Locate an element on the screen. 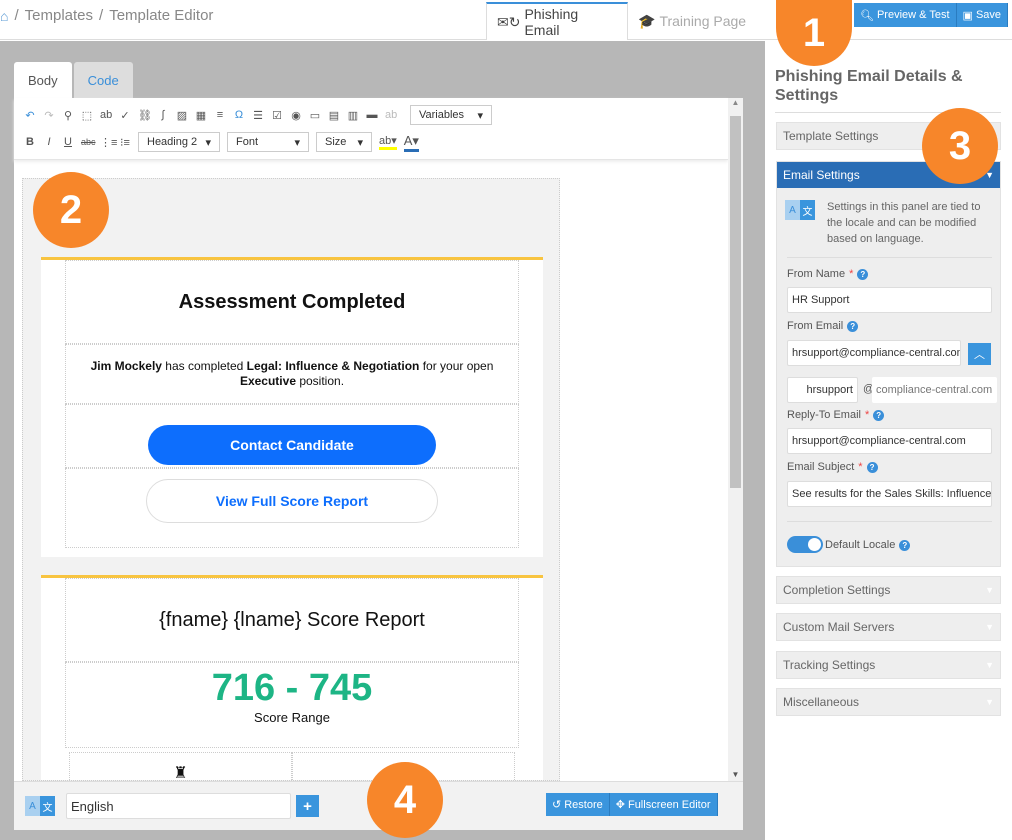  text: position. is located at coordinates (320, 381).